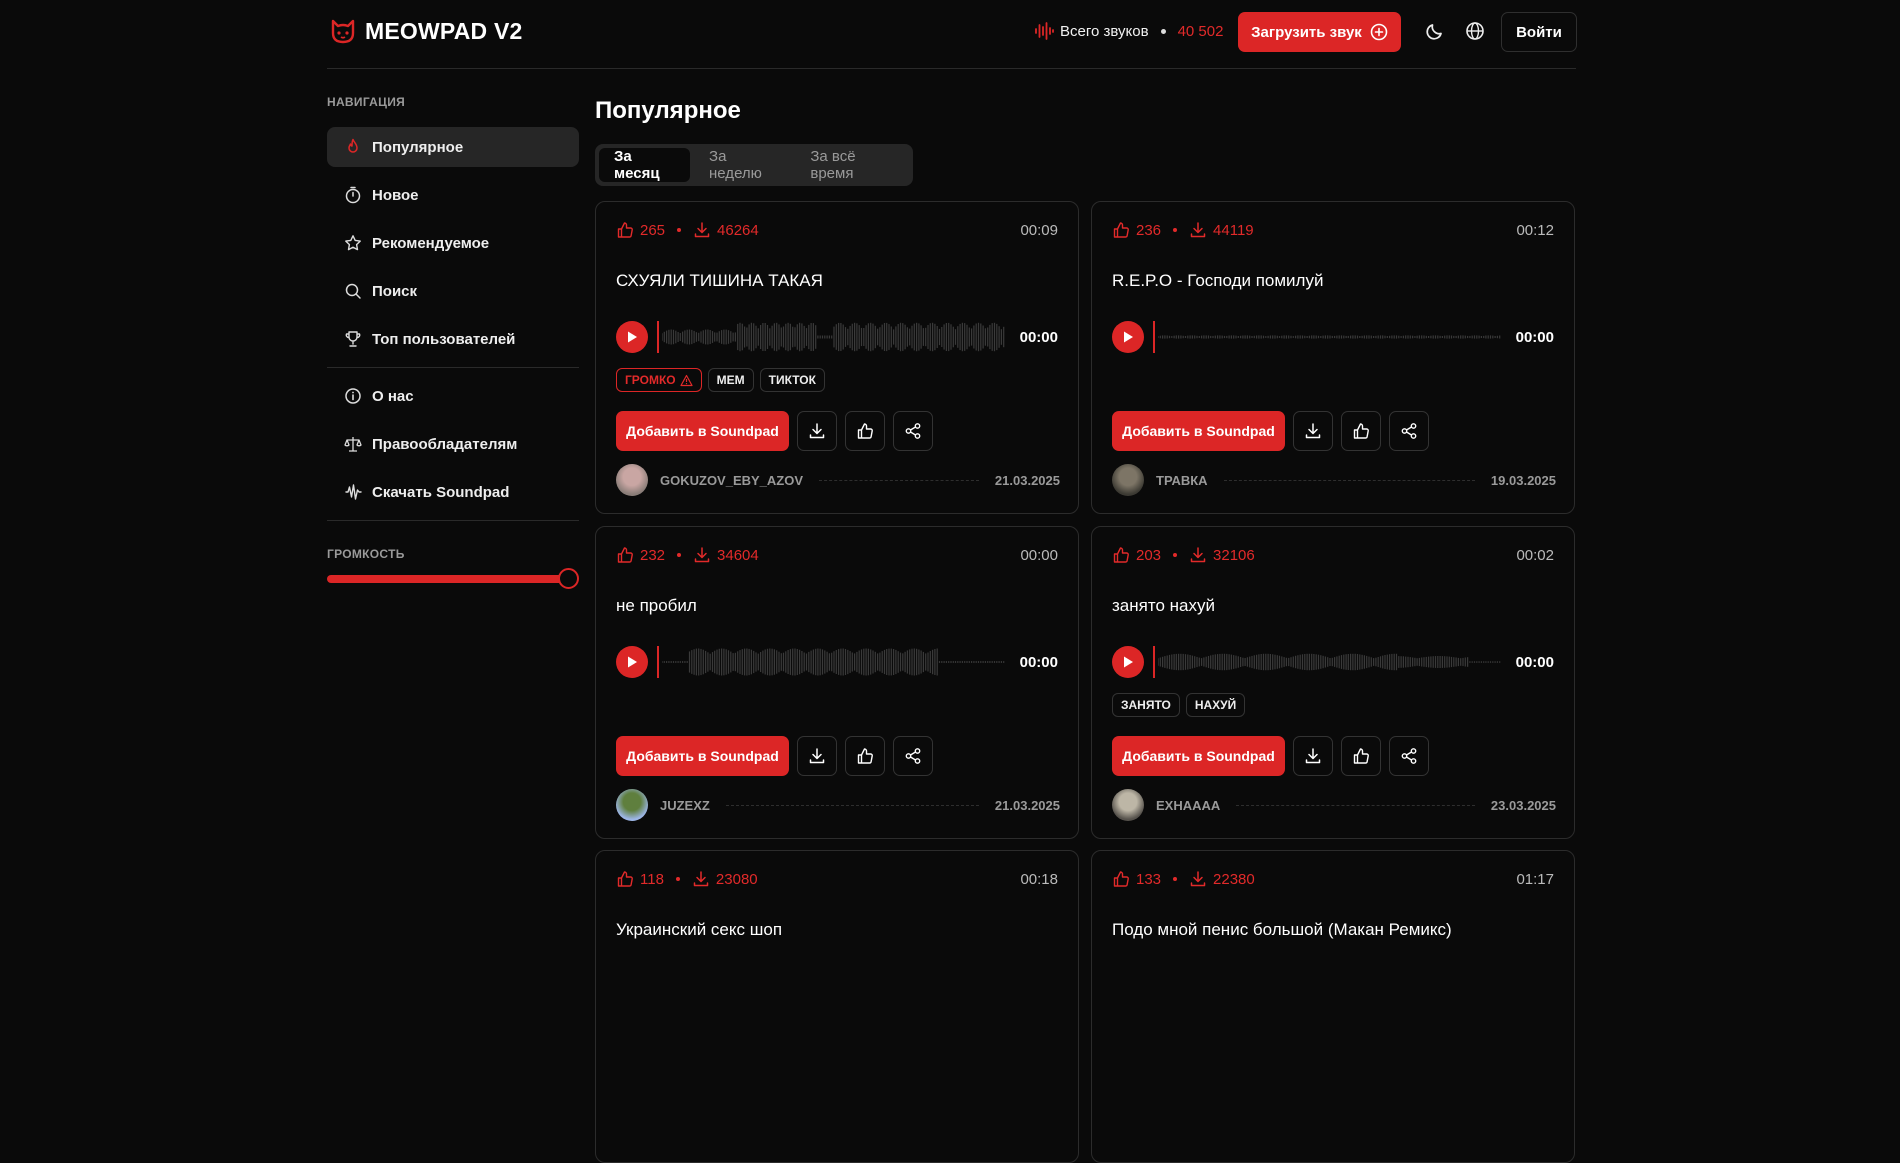  Describe the element at coordinates (366, 102) in the screenshot. I see `nav-title: НАВИГАЦИЯ` at that location.